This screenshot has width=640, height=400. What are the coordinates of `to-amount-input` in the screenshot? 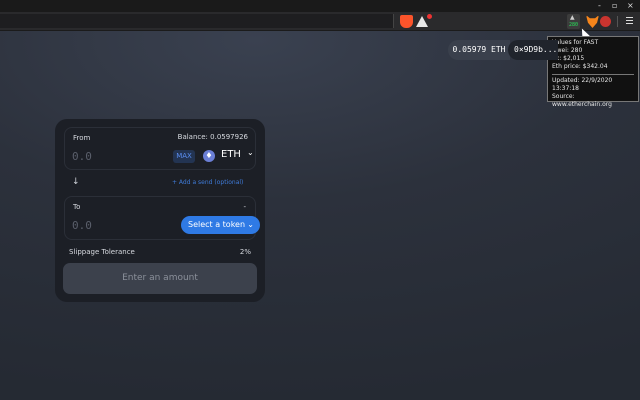 It's located at (107, 225).